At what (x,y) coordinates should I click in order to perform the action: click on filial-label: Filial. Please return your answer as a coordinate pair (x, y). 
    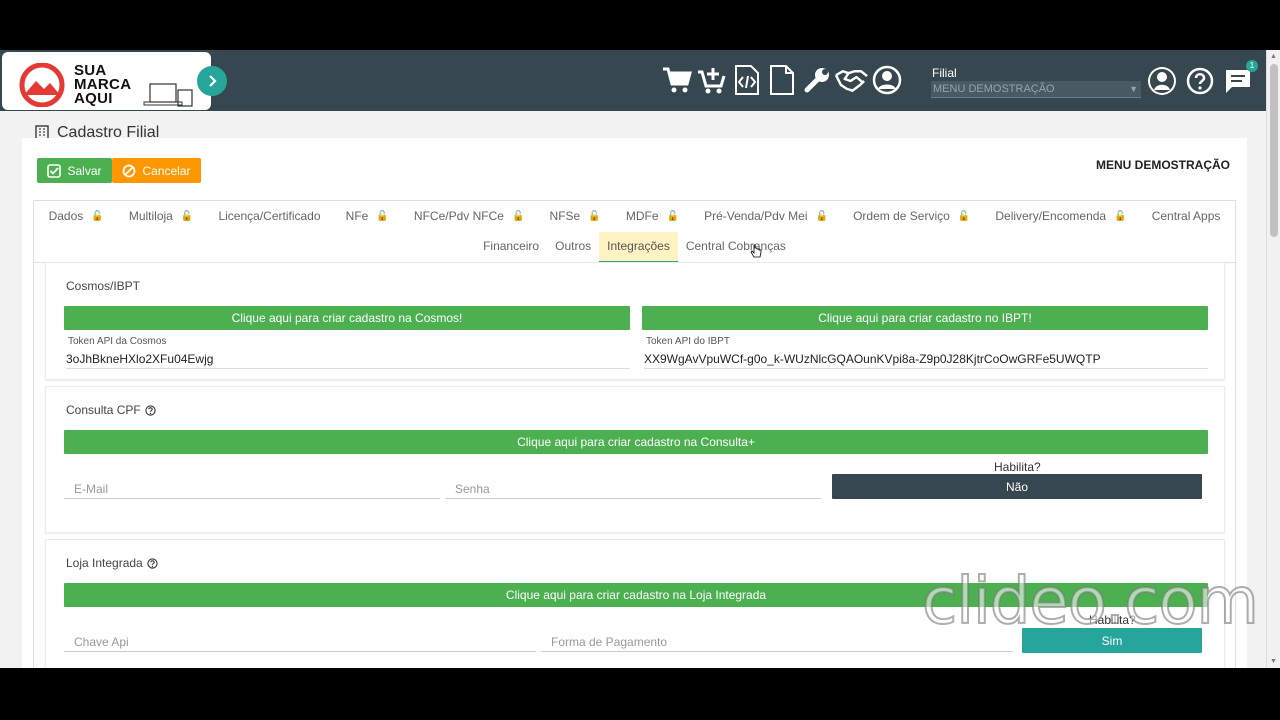
    Looking at the image, I should click on (944, 73).